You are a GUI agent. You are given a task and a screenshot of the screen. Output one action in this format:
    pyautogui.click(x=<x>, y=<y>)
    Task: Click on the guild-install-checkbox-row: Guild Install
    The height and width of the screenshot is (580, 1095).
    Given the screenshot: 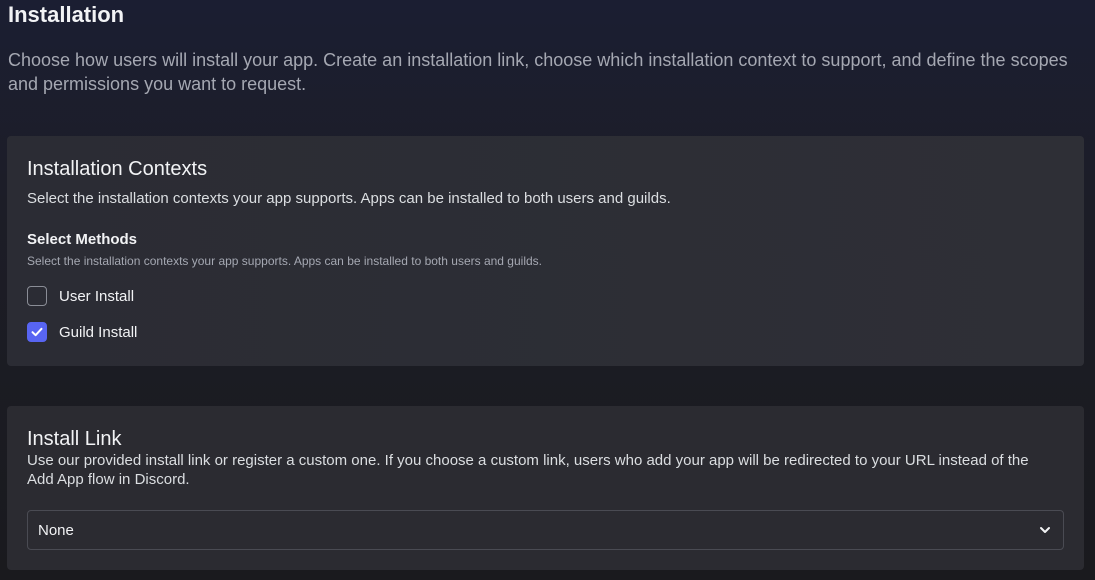 What is the action you would take?
    pyautogui.click(x=82, y=332)
    